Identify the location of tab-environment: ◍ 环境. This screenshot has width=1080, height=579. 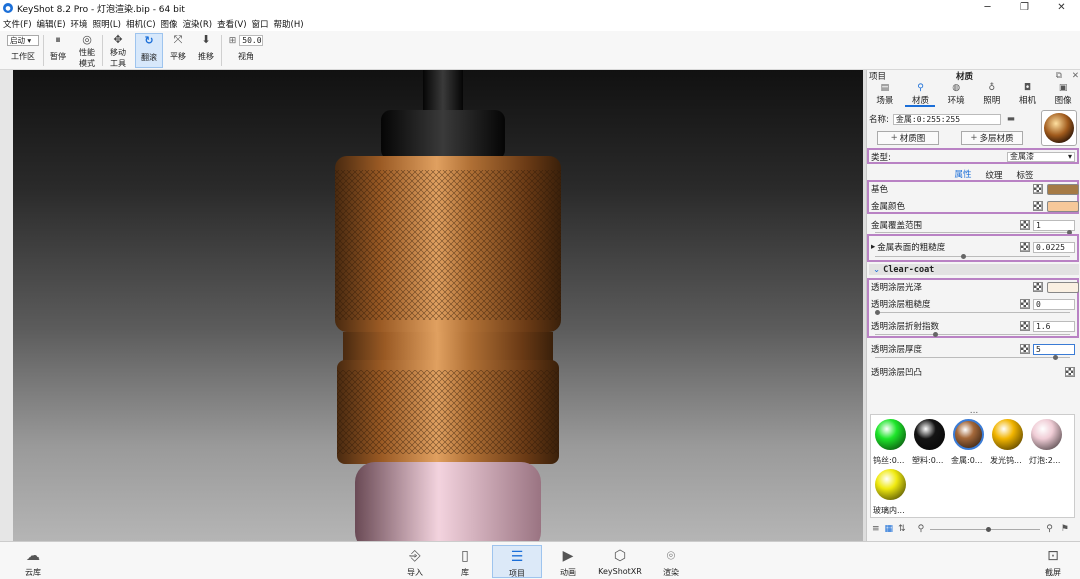
(956, 95).